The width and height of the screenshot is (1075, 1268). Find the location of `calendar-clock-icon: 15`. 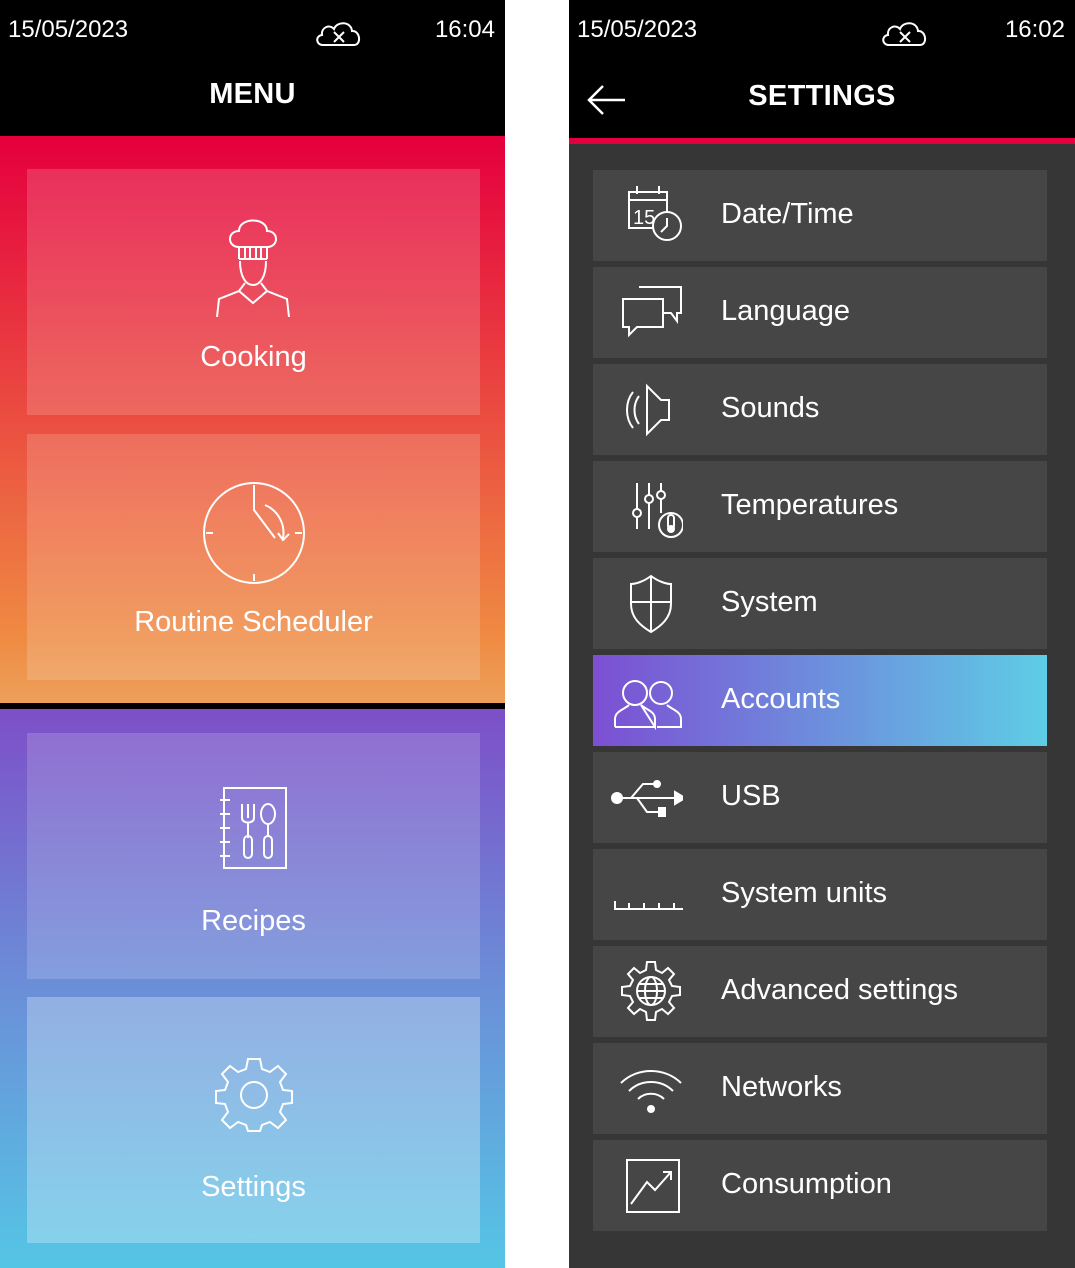

calendar-clock-icon: 15 is located at coordinates (655, 213).